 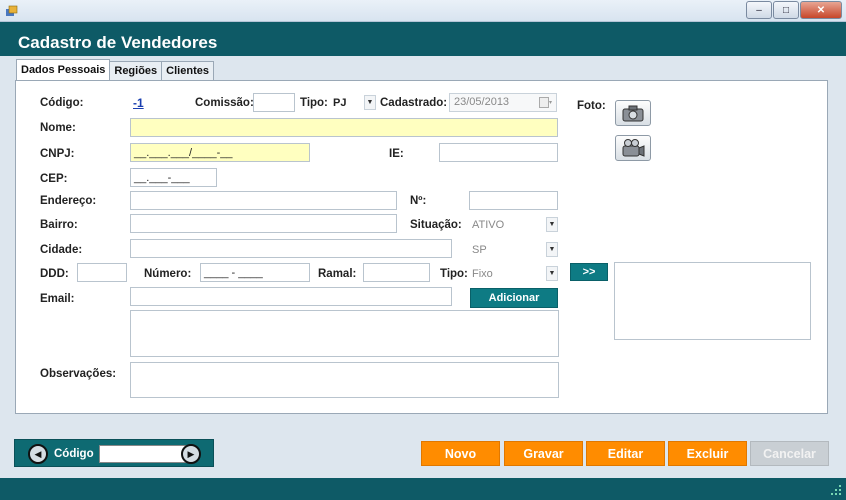 What do you see at coordinates (836, 490) in the screenshot?
I see `resize-grip-icon` at bounding box center [836, 490].